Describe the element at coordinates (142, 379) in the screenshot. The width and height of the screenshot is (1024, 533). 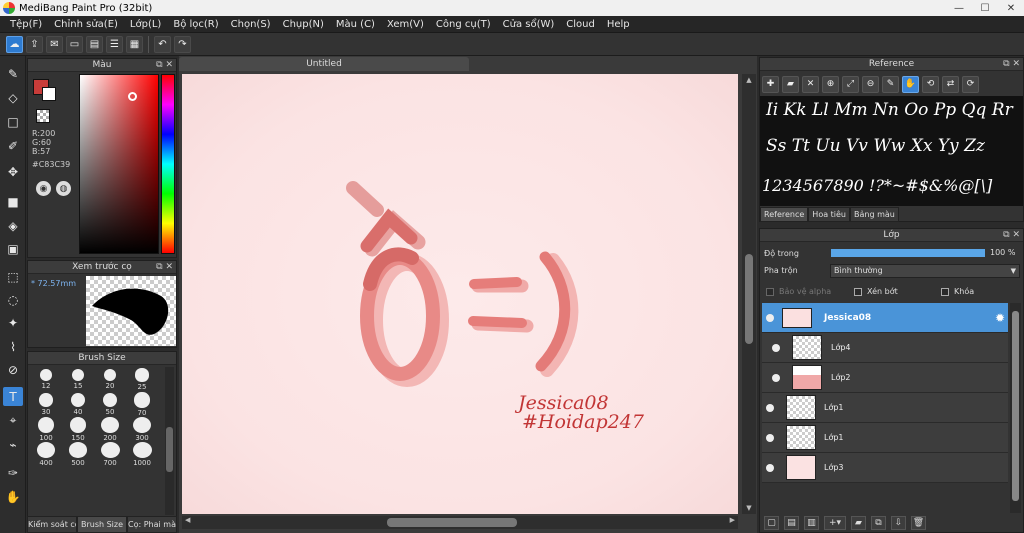
I see `brush-size-option: 25` at that location.